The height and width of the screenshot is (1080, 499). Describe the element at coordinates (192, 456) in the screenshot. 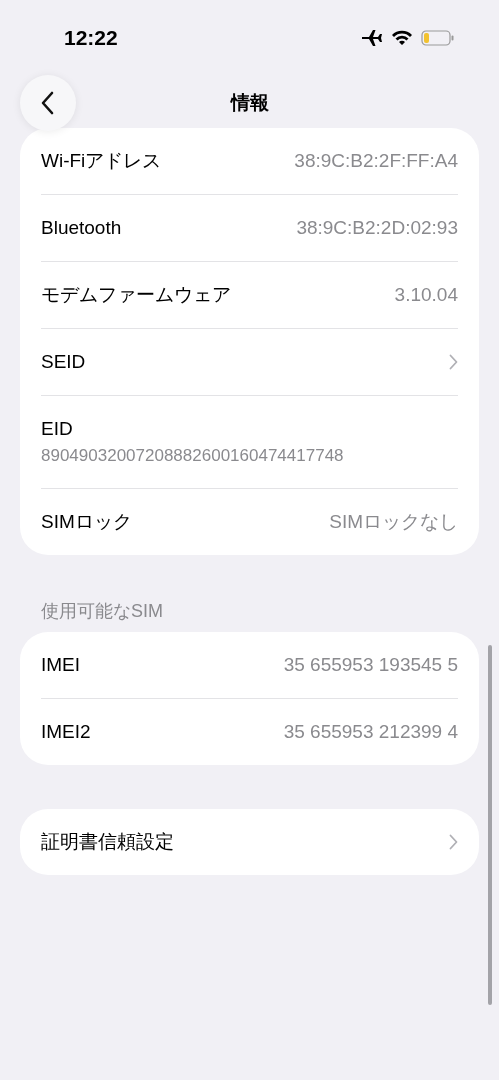

I see `row-value: 89049032007208882600160474417748` at that location.